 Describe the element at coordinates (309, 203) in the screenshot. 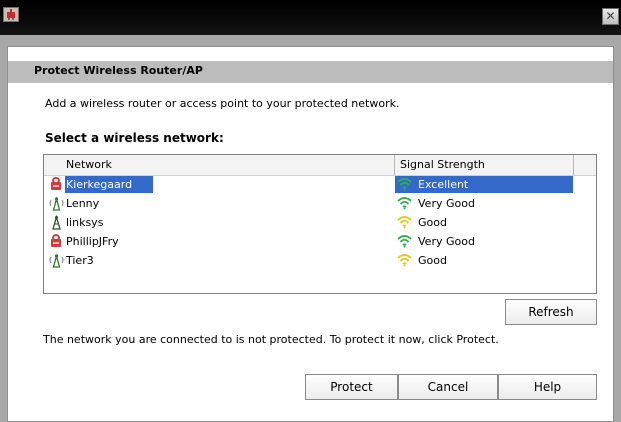

I see `network-row: Lenny Very Good` at that location.